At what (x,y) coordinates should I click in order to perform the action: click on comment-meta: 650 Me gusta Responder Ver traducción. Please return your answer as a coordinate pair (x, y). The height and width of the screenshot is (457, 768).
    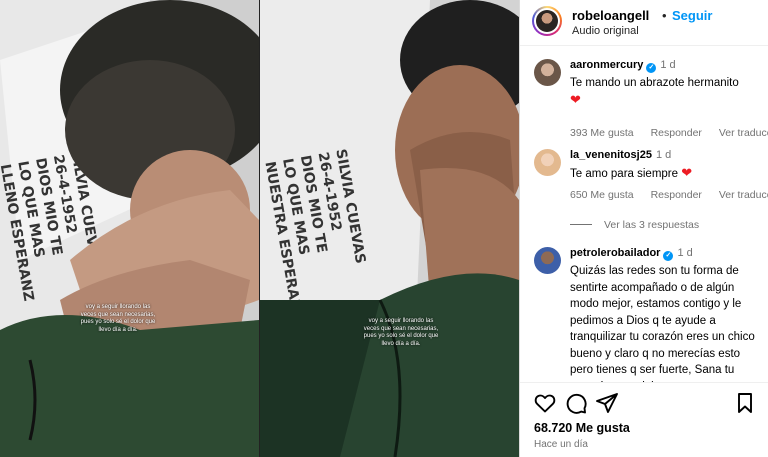
    Looking at the image, I should click on (669, 195).